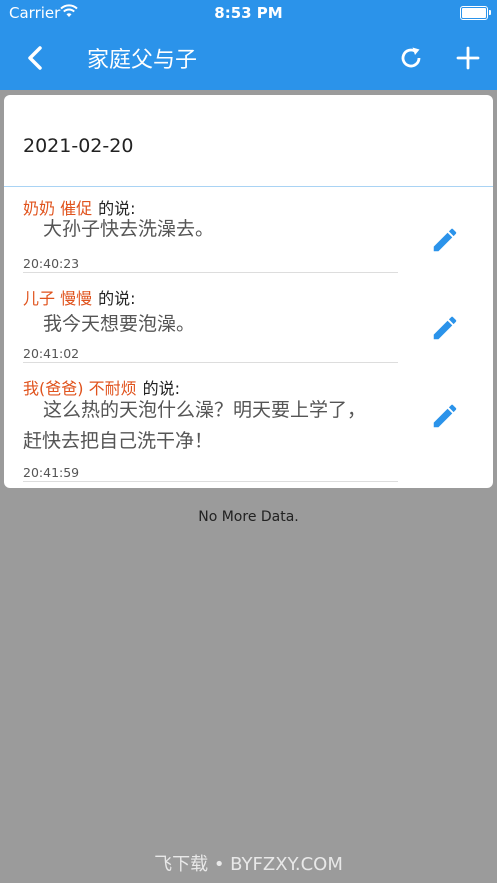 This screenshot has height=883, width=497. What do you see at coordinates (117, 298) in the screenshot?
I see `speaker-said: 的说:` at bounding box center [117, 298].